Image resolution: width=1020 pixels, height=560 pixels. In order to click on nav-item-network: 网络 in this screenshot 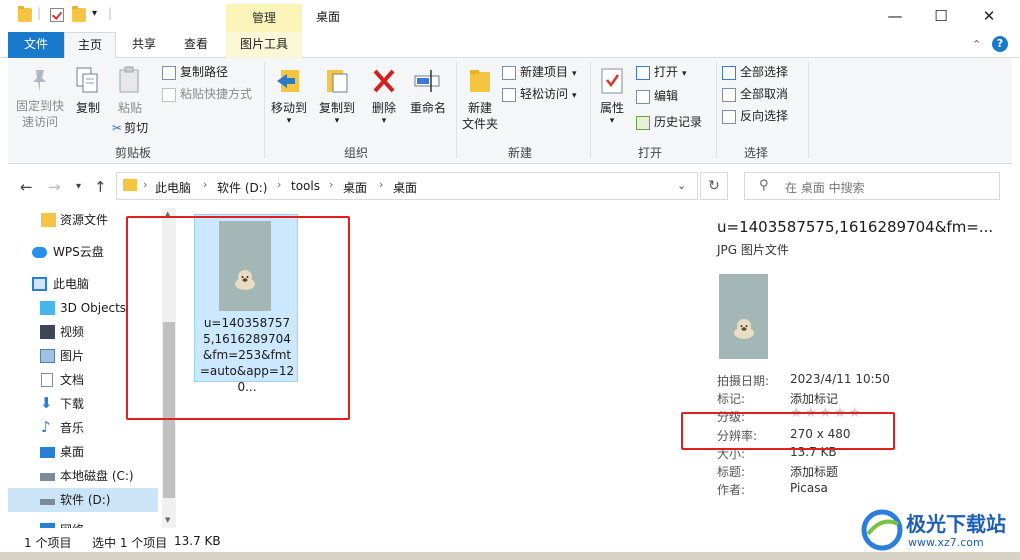, I will do `click(83, 523)`.